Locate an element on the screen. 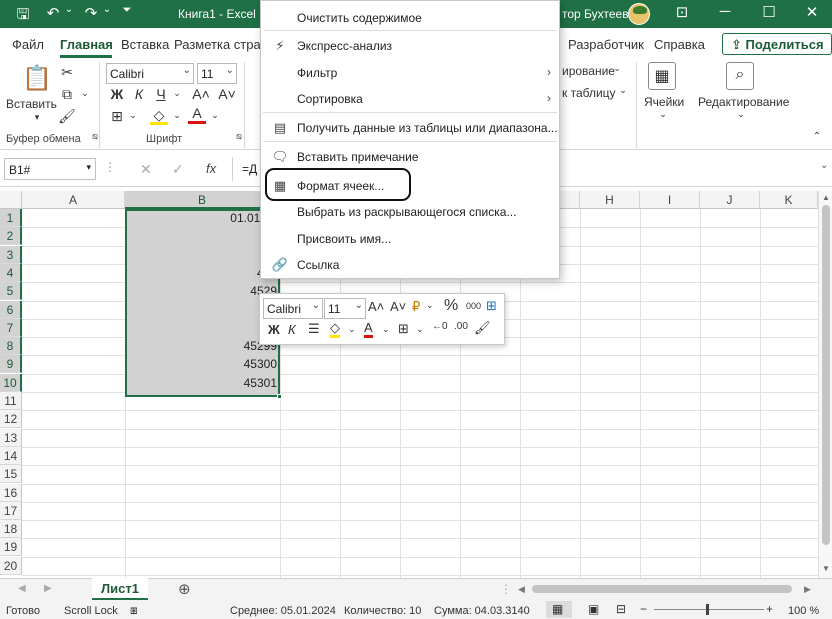 Image resolution: width=832 pixels, height=619 pixels. italic-button: К is located at coordinates (139, 94).